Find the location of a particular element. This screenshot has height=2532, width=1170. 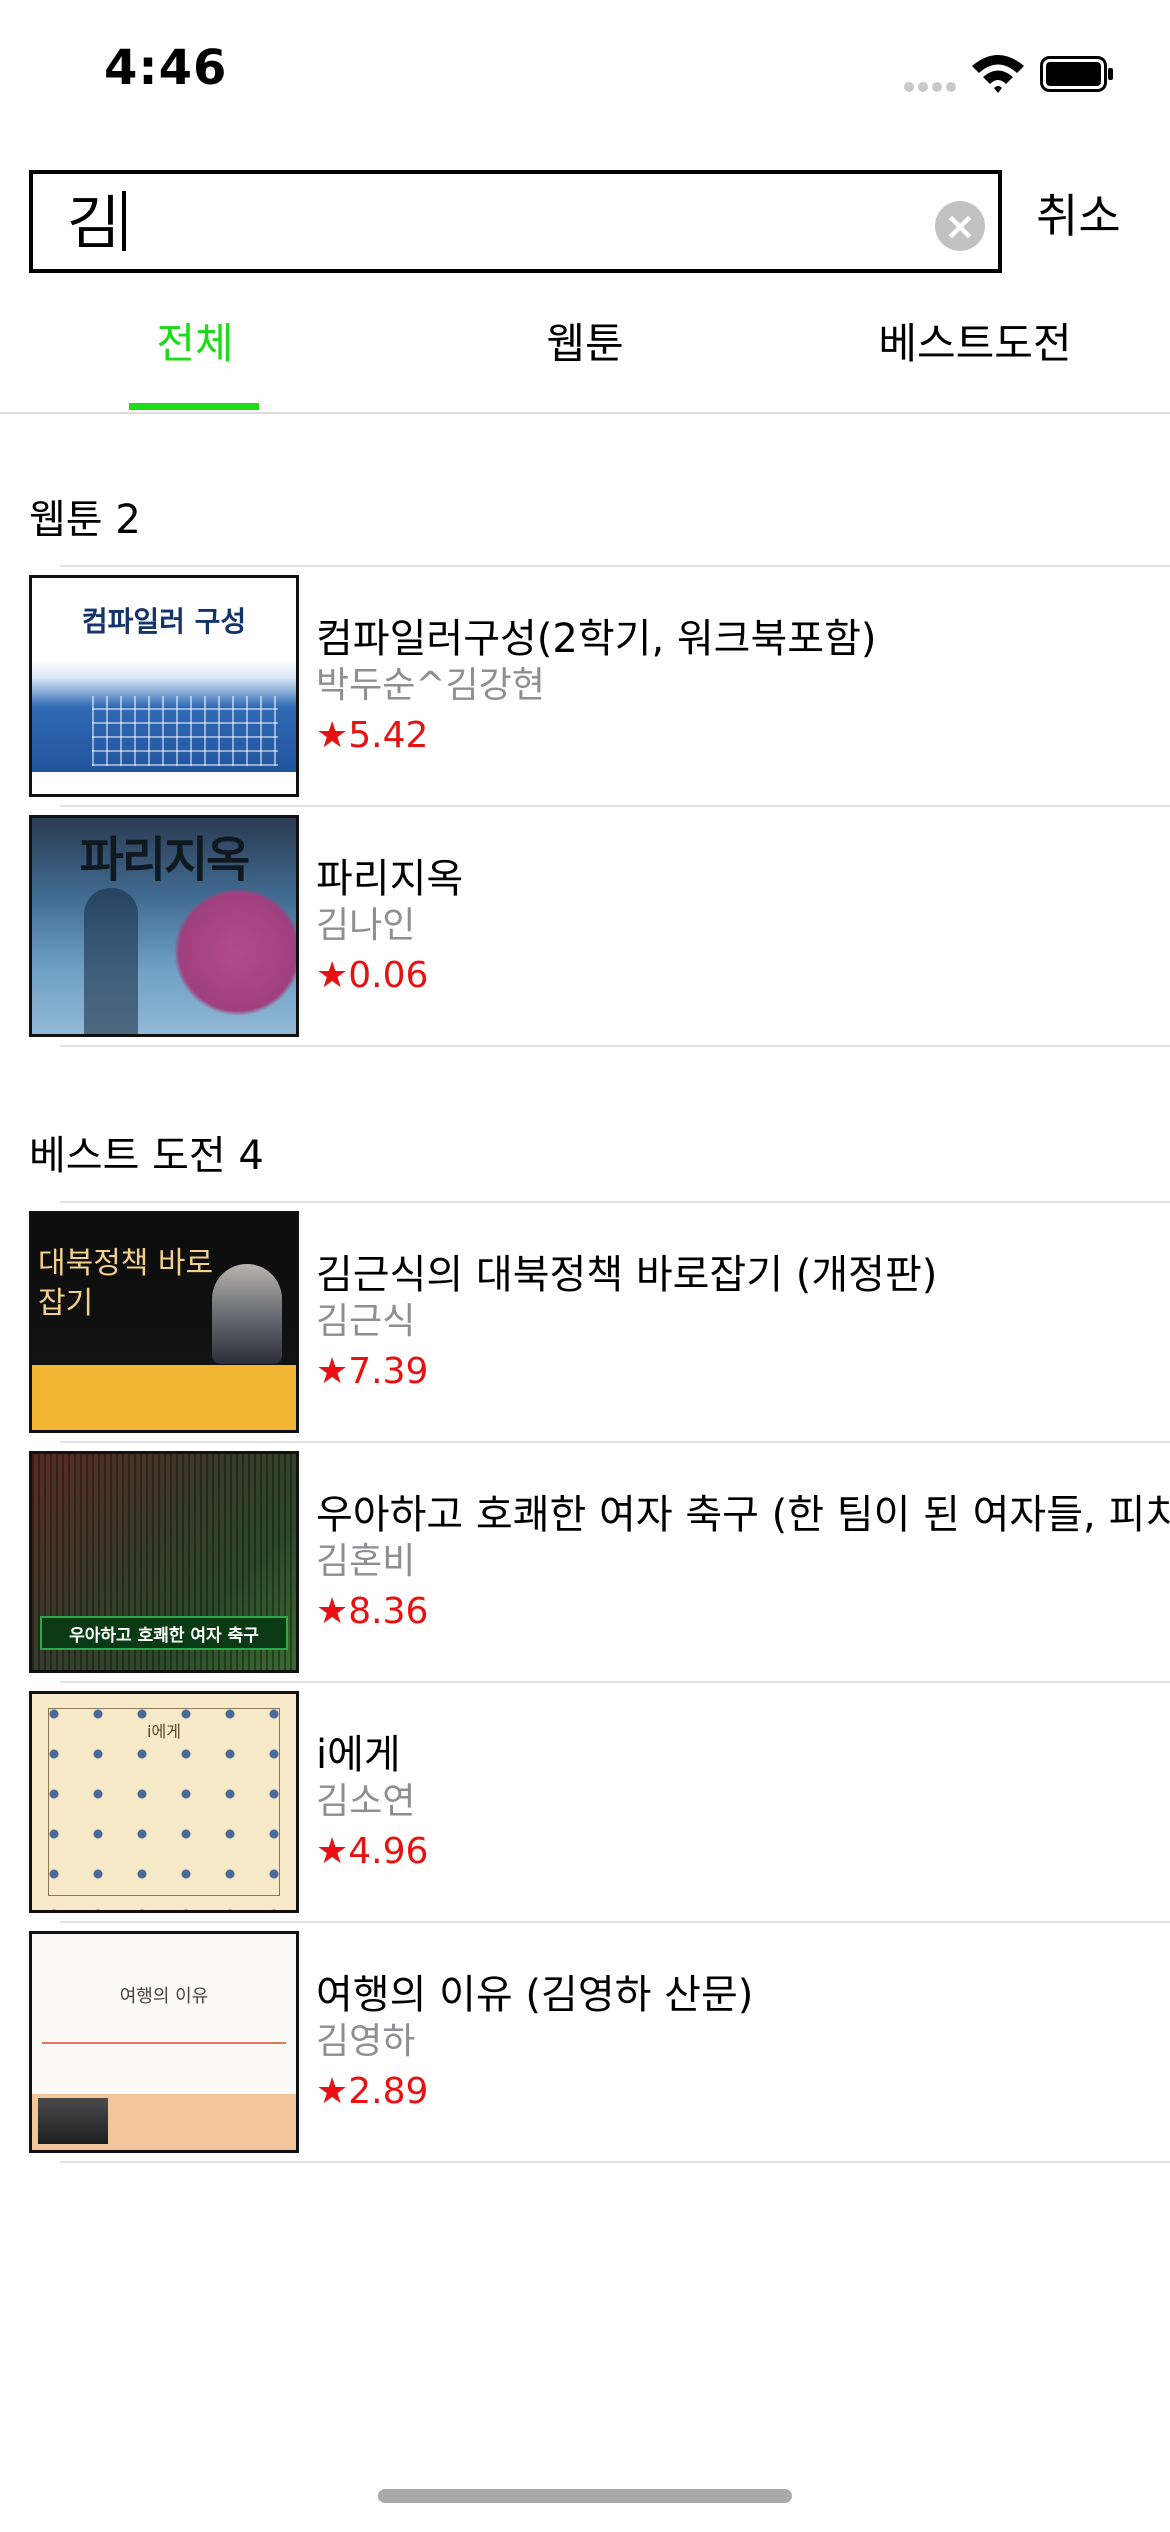

item-author: 김혼비 is located at coordinates (366, 1561).